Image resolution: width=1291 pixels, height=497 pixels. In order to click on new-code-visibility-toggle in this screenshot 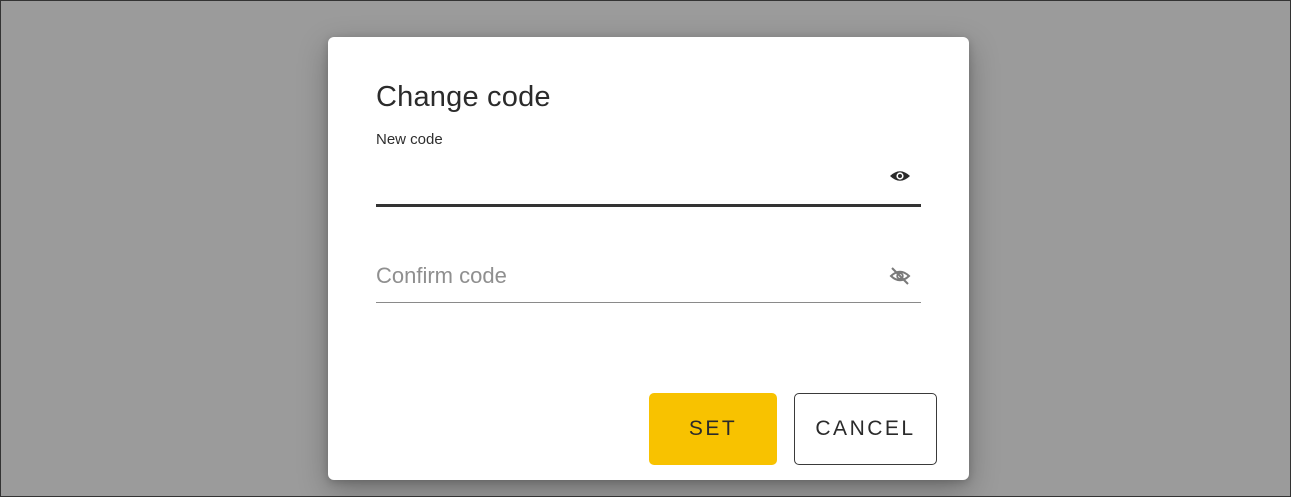, I will do `click(900, 176)`.